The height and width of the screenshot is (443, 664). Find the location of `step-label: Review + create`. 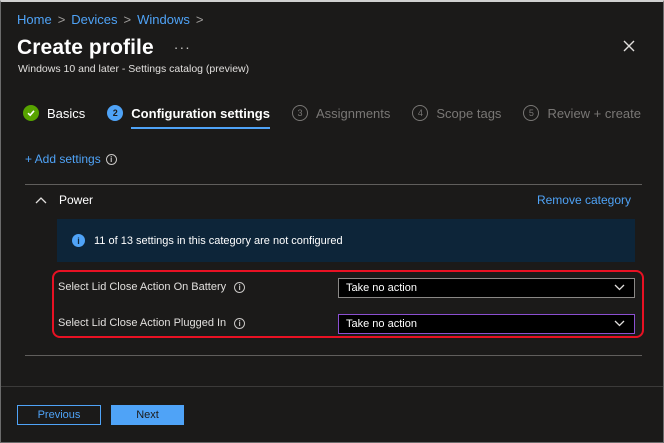

step-label: Review + create is located at coordinates (594, 113).